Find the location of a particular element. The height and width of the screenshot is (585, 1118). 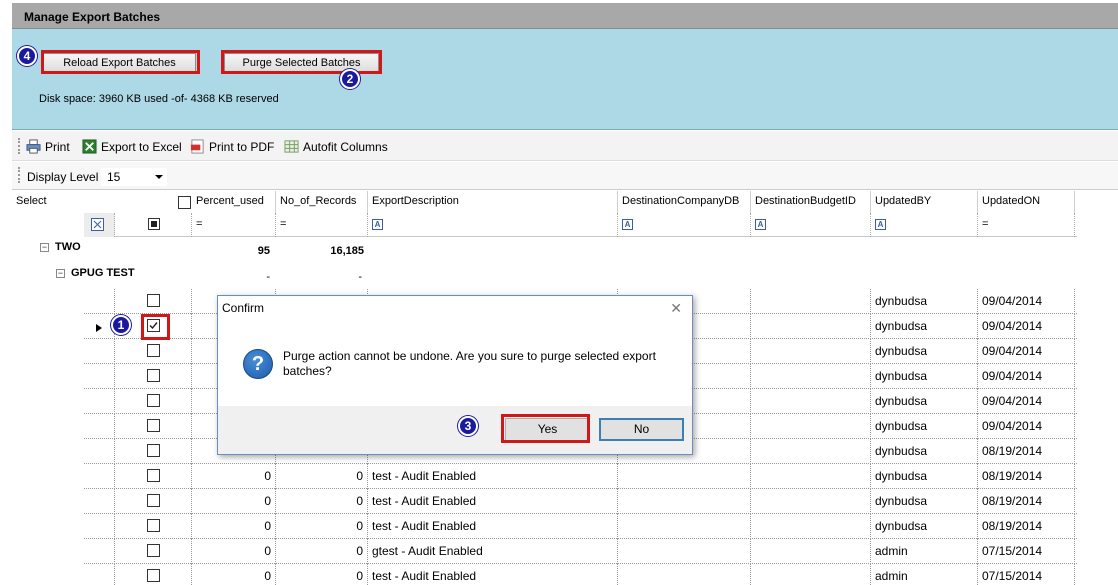

checked-filter-icon is located at coordinates (154, 224).